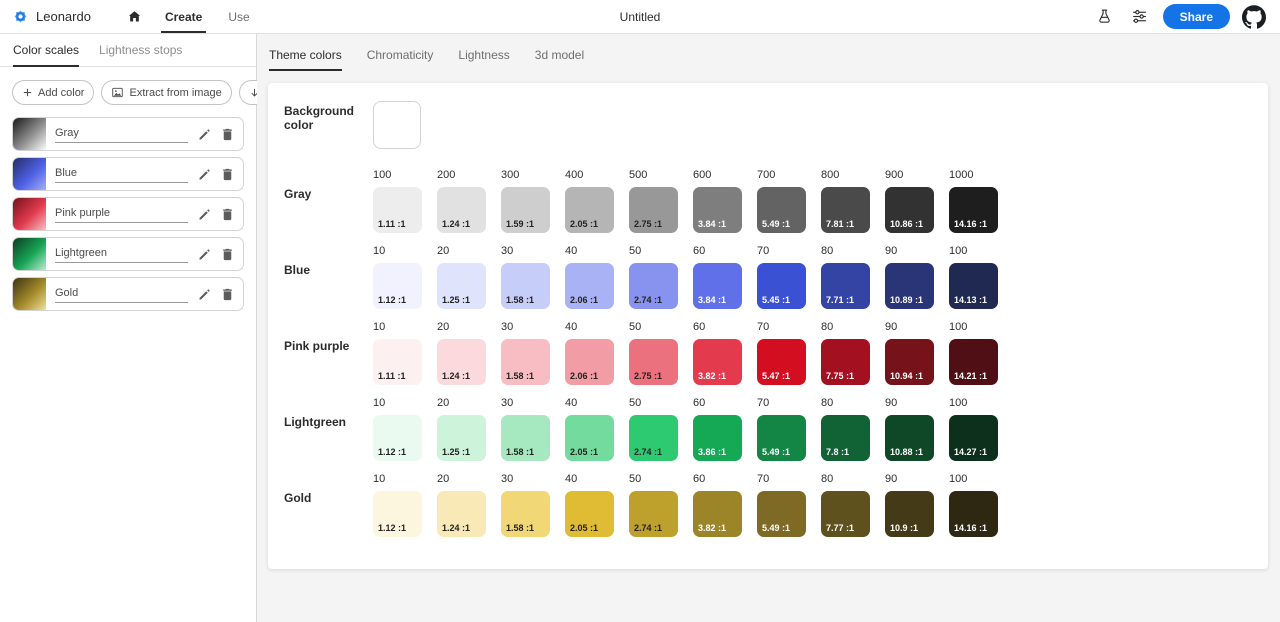 The height and width of the screenshot is (622, 1280). I want to click on swatch-step-label: 800, so click(830, 175).